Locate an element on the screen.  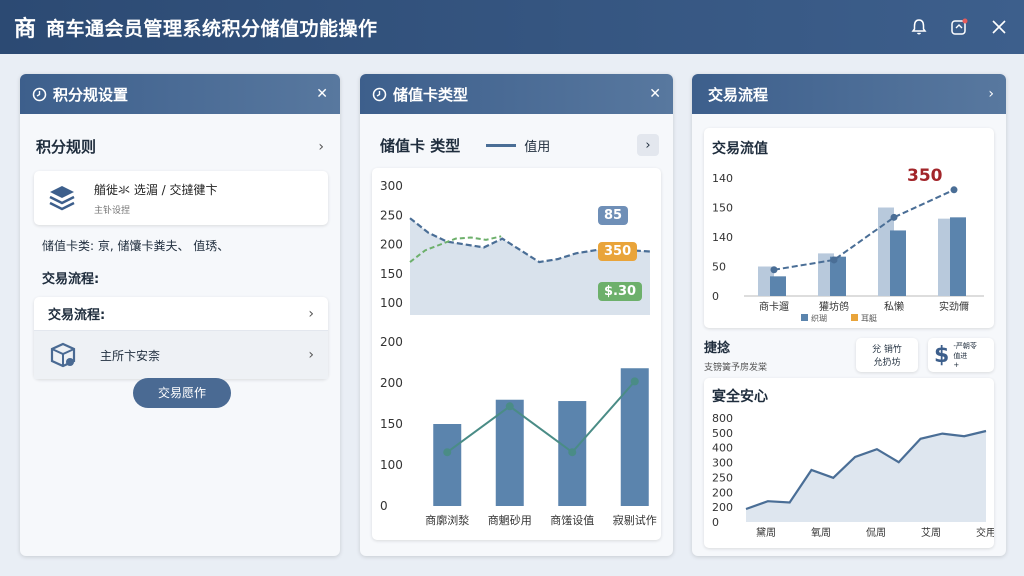
section-title: 捷捻 is located at coordinates (717, 348).